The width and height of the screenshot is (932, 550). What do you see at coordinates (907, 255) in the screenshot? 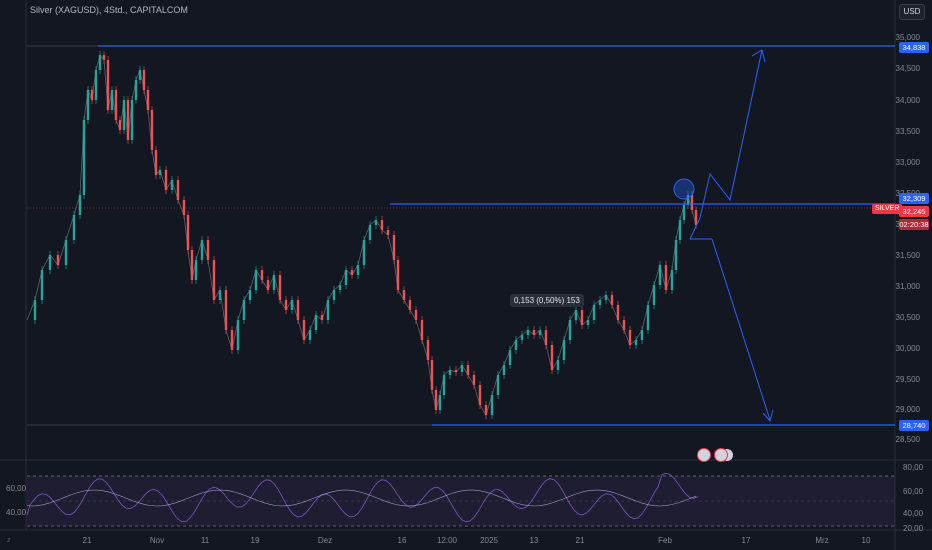
I see `price-axis-tick: 31,500` at bounding box center [907, 255].